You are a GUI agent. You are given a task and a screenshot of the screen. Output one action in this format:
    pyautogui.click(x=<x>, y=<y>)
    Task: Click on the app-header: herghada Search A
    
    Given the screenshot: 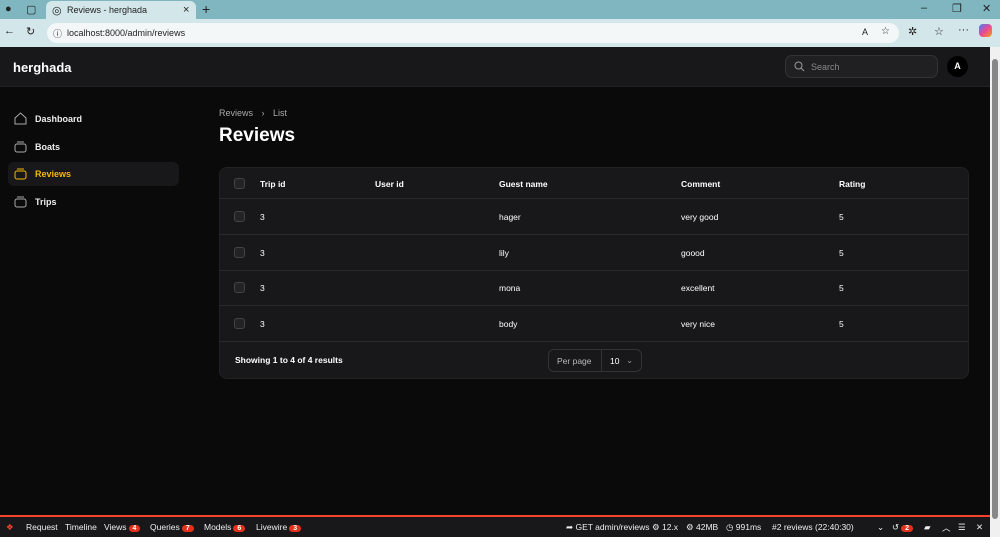 What is the action you would take?
    pyautogui.click(x=495, y=67)
    